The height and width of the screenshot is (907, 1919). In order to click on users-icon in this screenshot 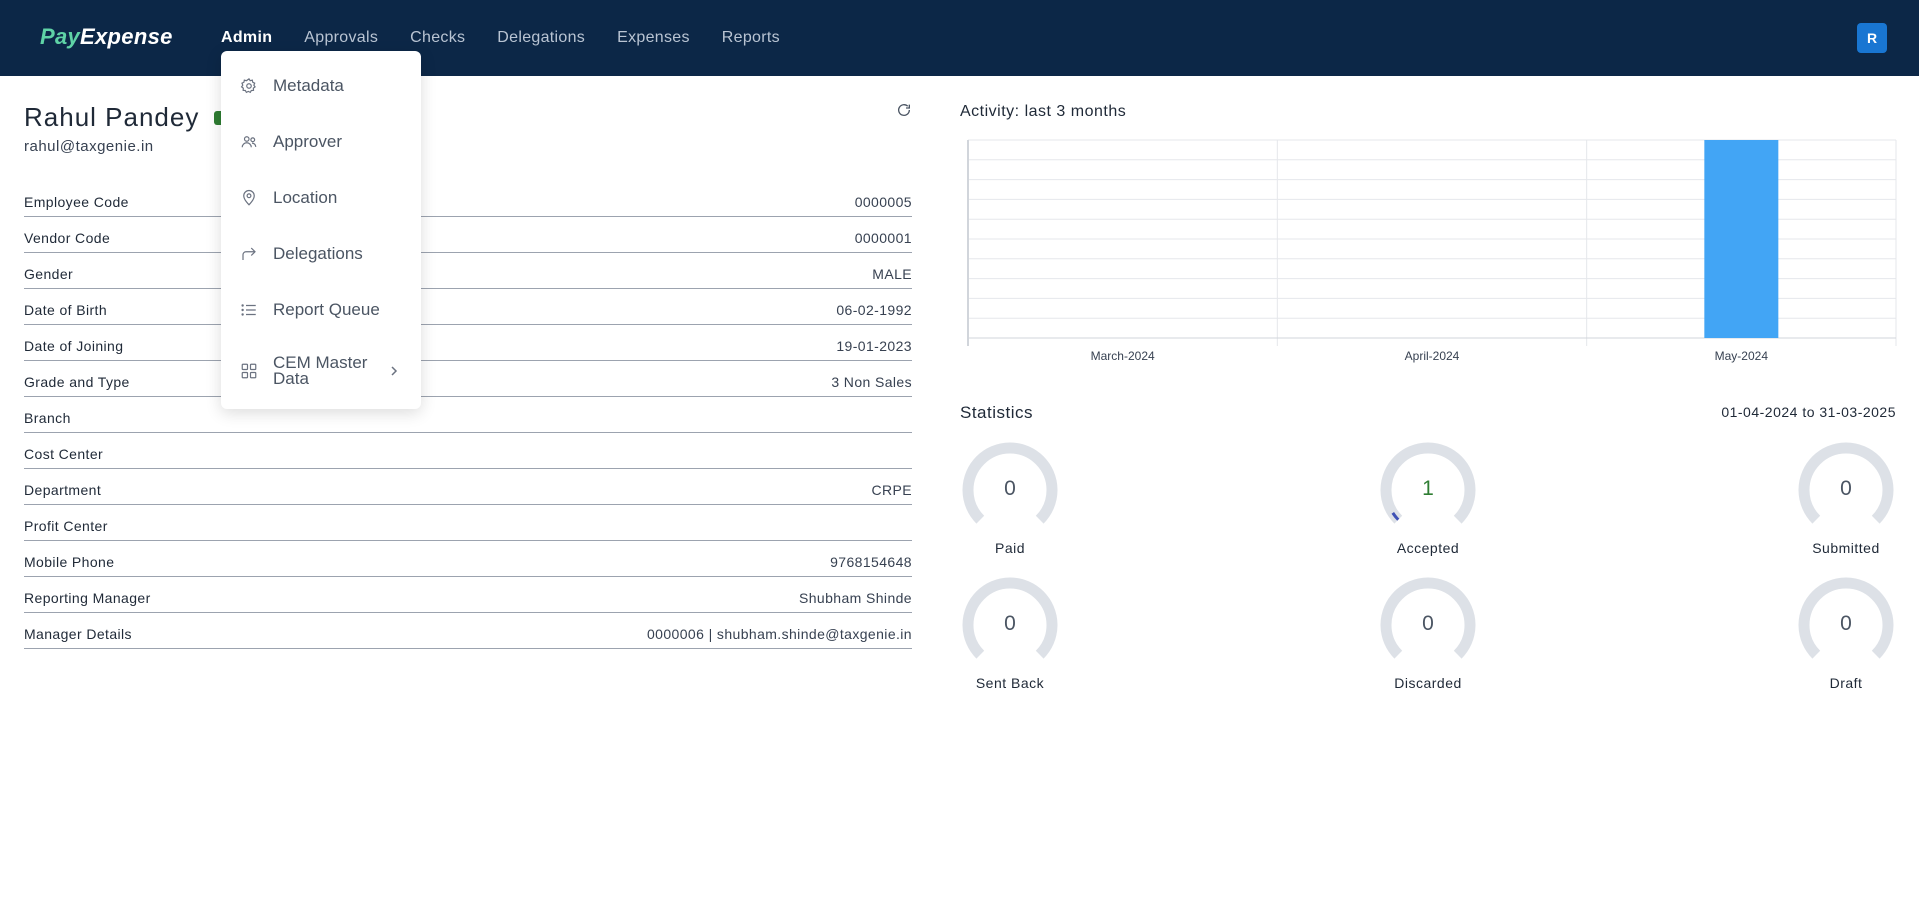, I will do `click(249, 142)`.